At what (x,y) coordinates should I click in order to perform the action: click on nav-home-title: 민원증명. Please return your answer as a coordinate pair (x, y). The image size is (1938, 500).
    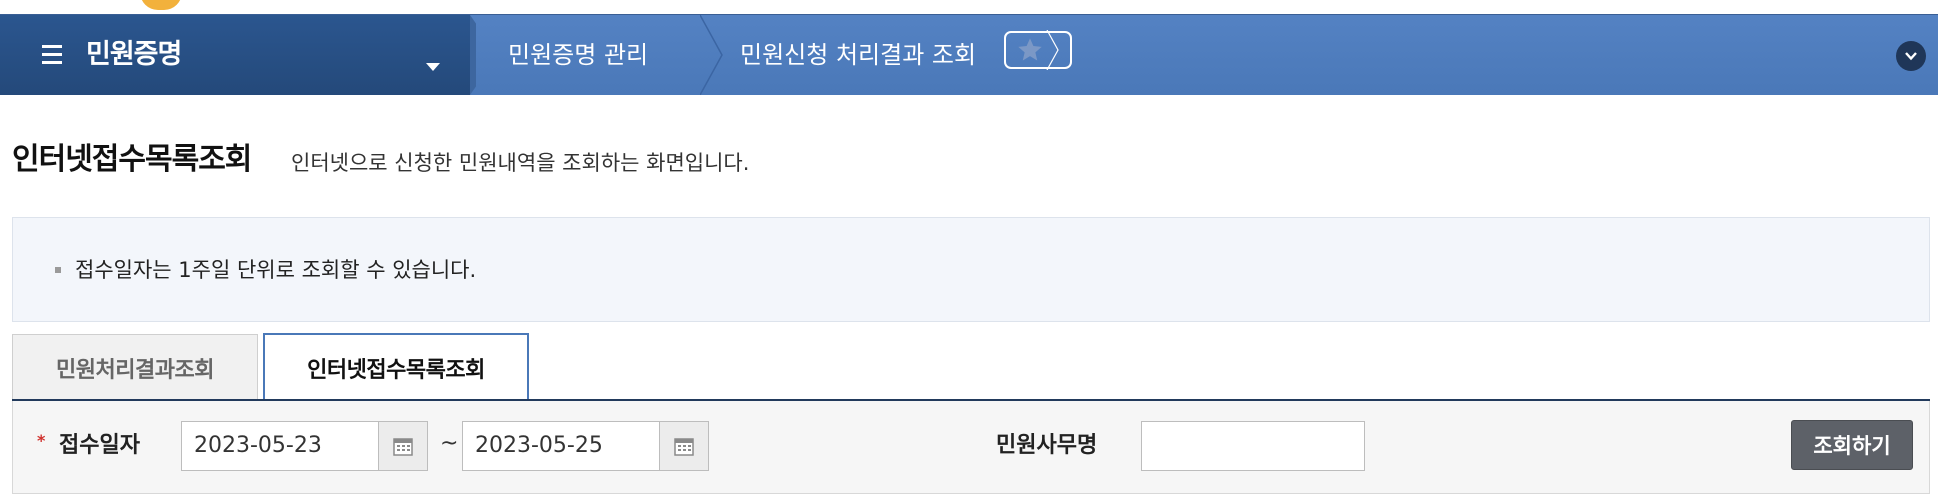
    Looking at the image, I should click on (134, 55).